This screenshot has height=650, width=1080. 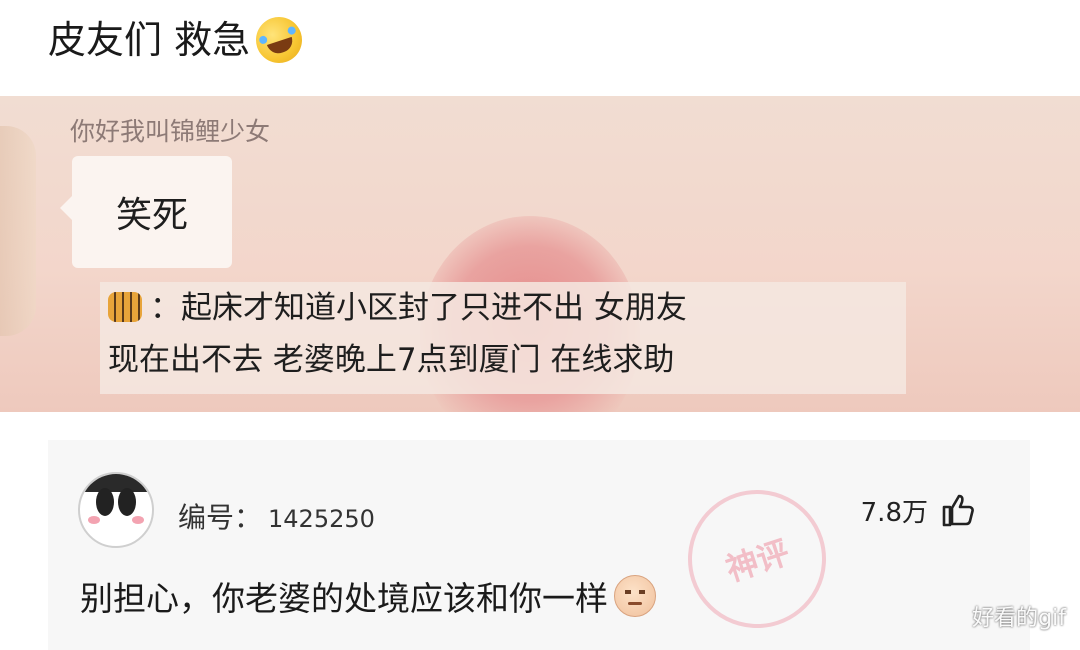 I want to click on username-label: 编号：, so click(x=220, y=517).